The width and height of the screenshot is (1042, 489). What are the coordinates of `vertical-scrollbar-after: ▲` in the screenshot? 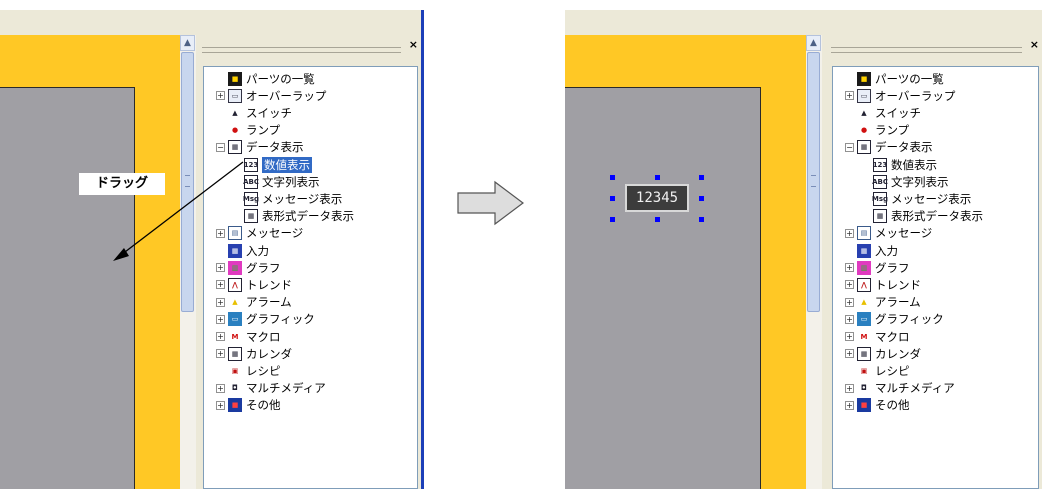 It's located at (814, 262).